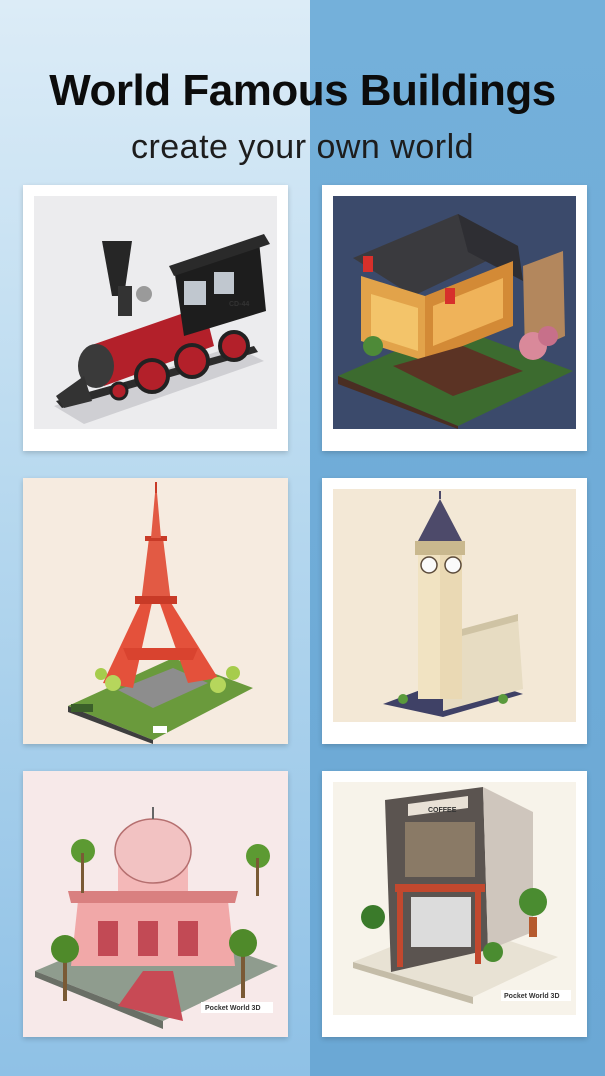 This screenshot has height=1076, width=605. Describe the element at coordinates (454, 898) in the screenshot. I see `cafe-model-image: COFFEE Pocket World 3D` at that location.